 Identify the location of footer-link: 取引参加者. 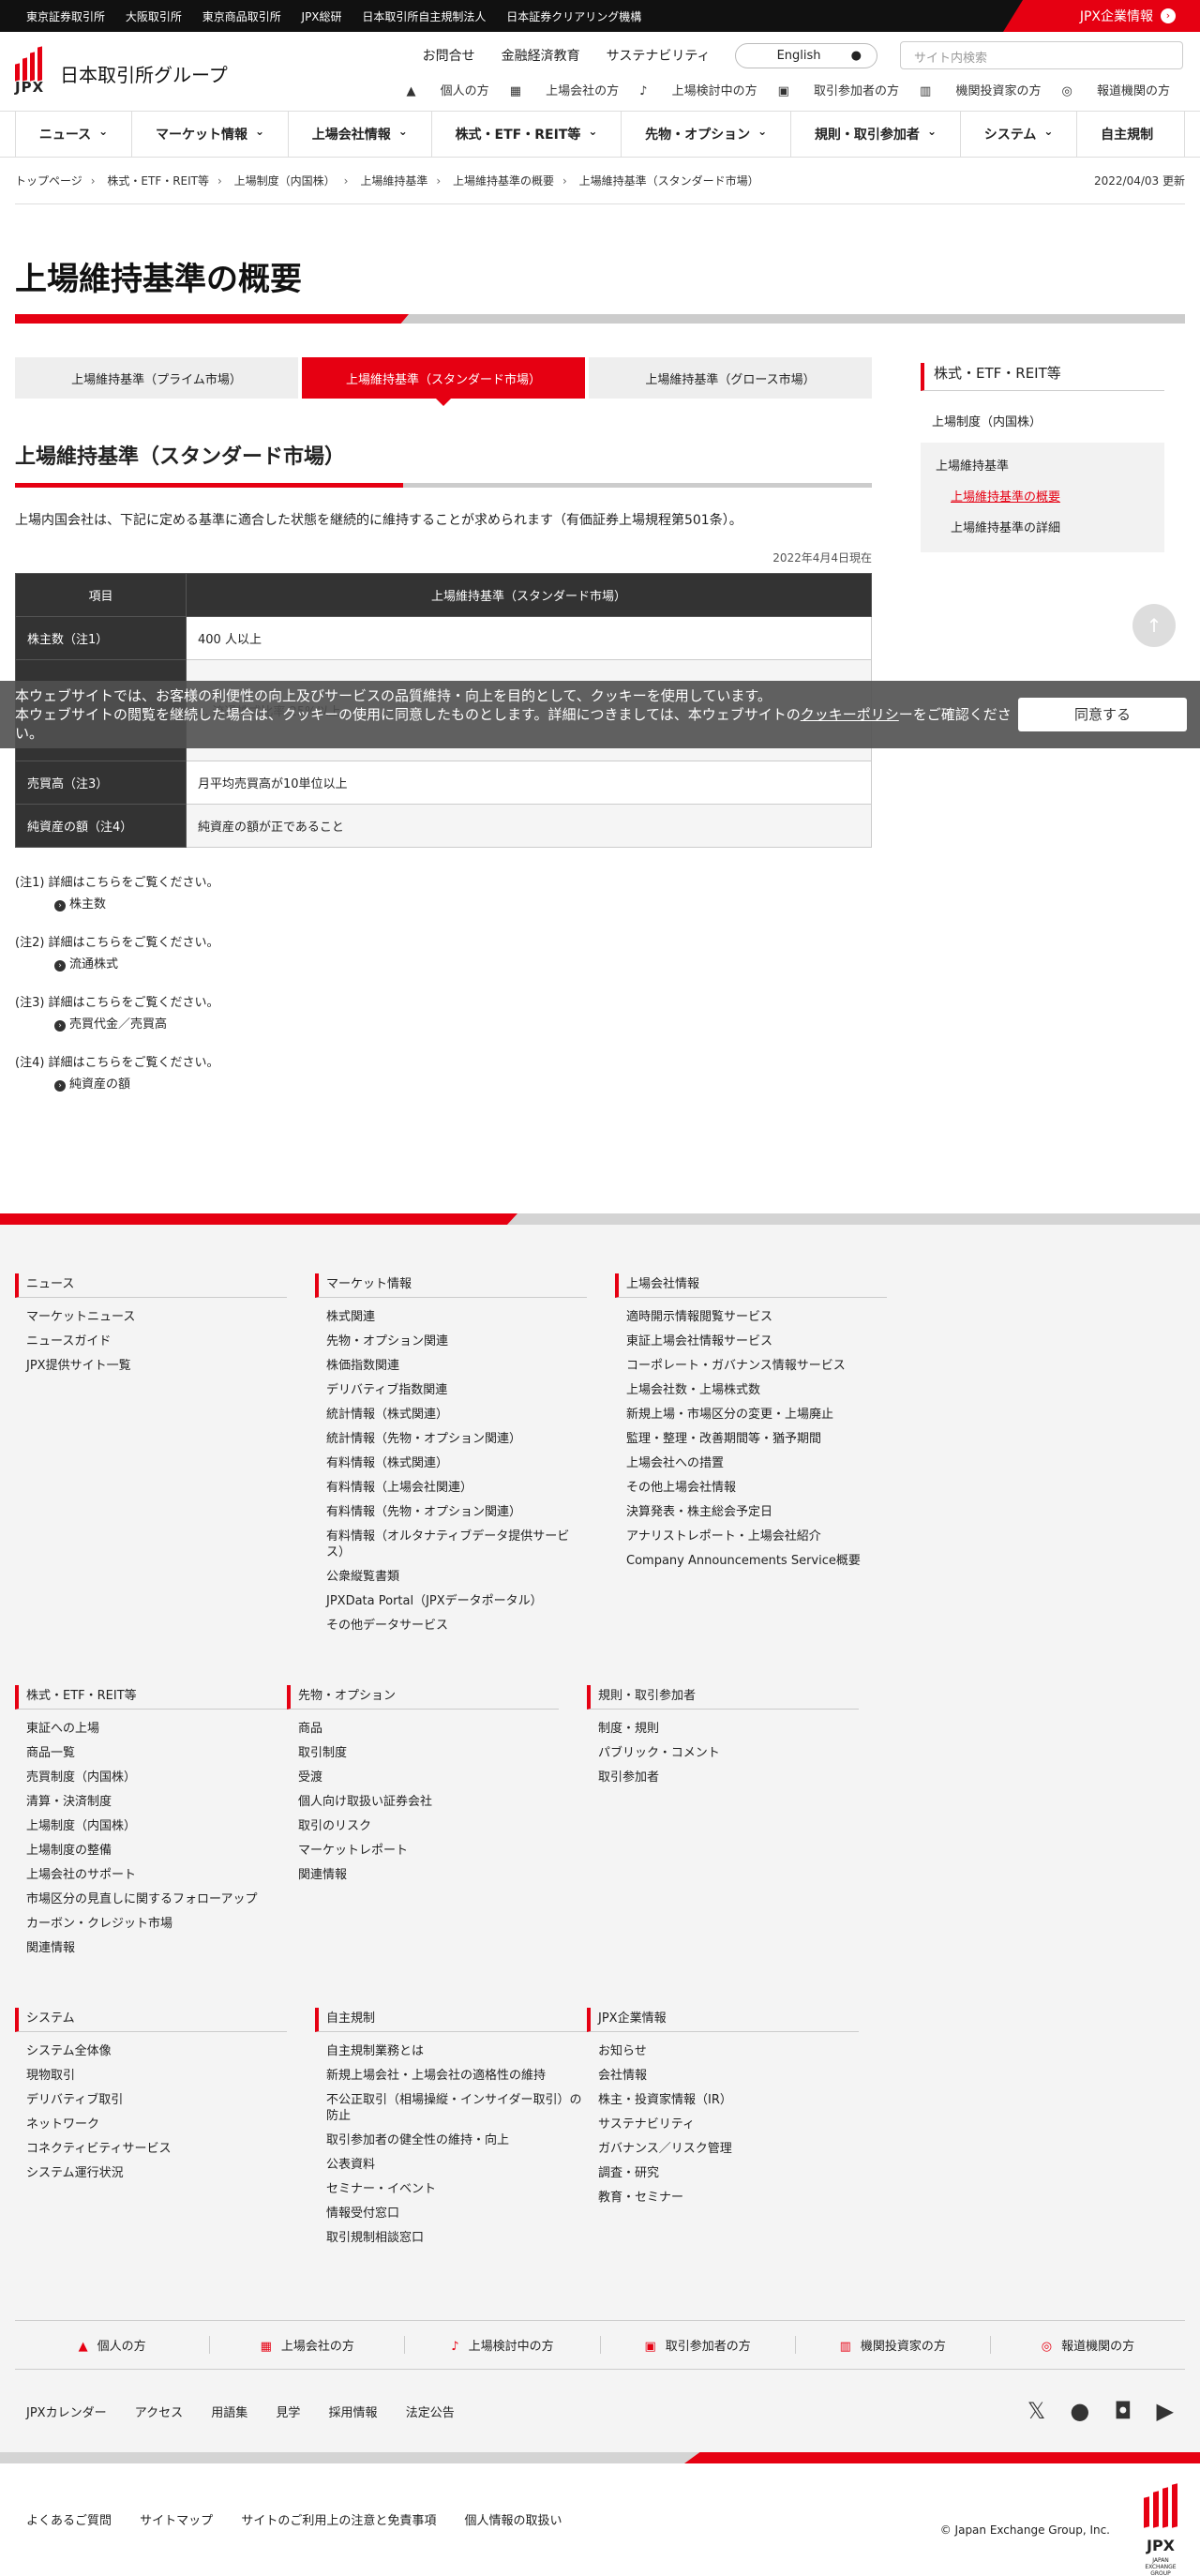
(728, 1777).